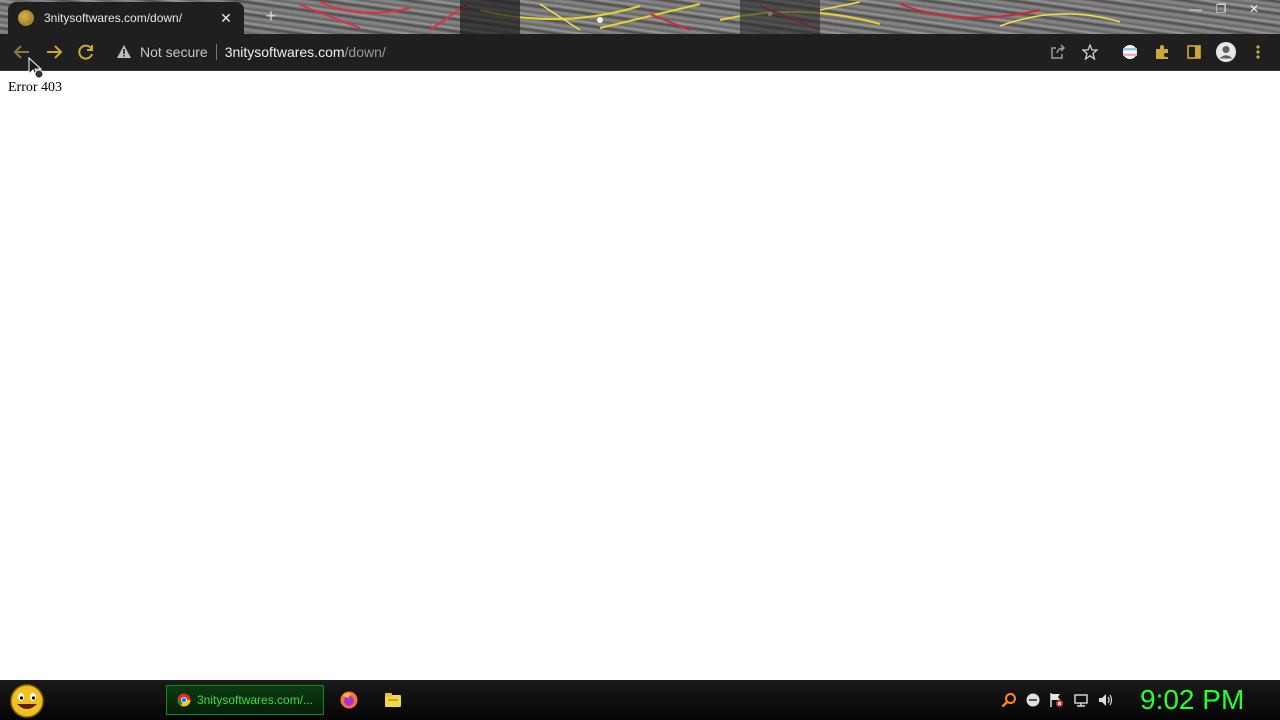 The width and height of the screenshot is (1280, 720). Describe the element at coordinates (349, 700) in the screenshot. I see `firefox-icon` at that location.